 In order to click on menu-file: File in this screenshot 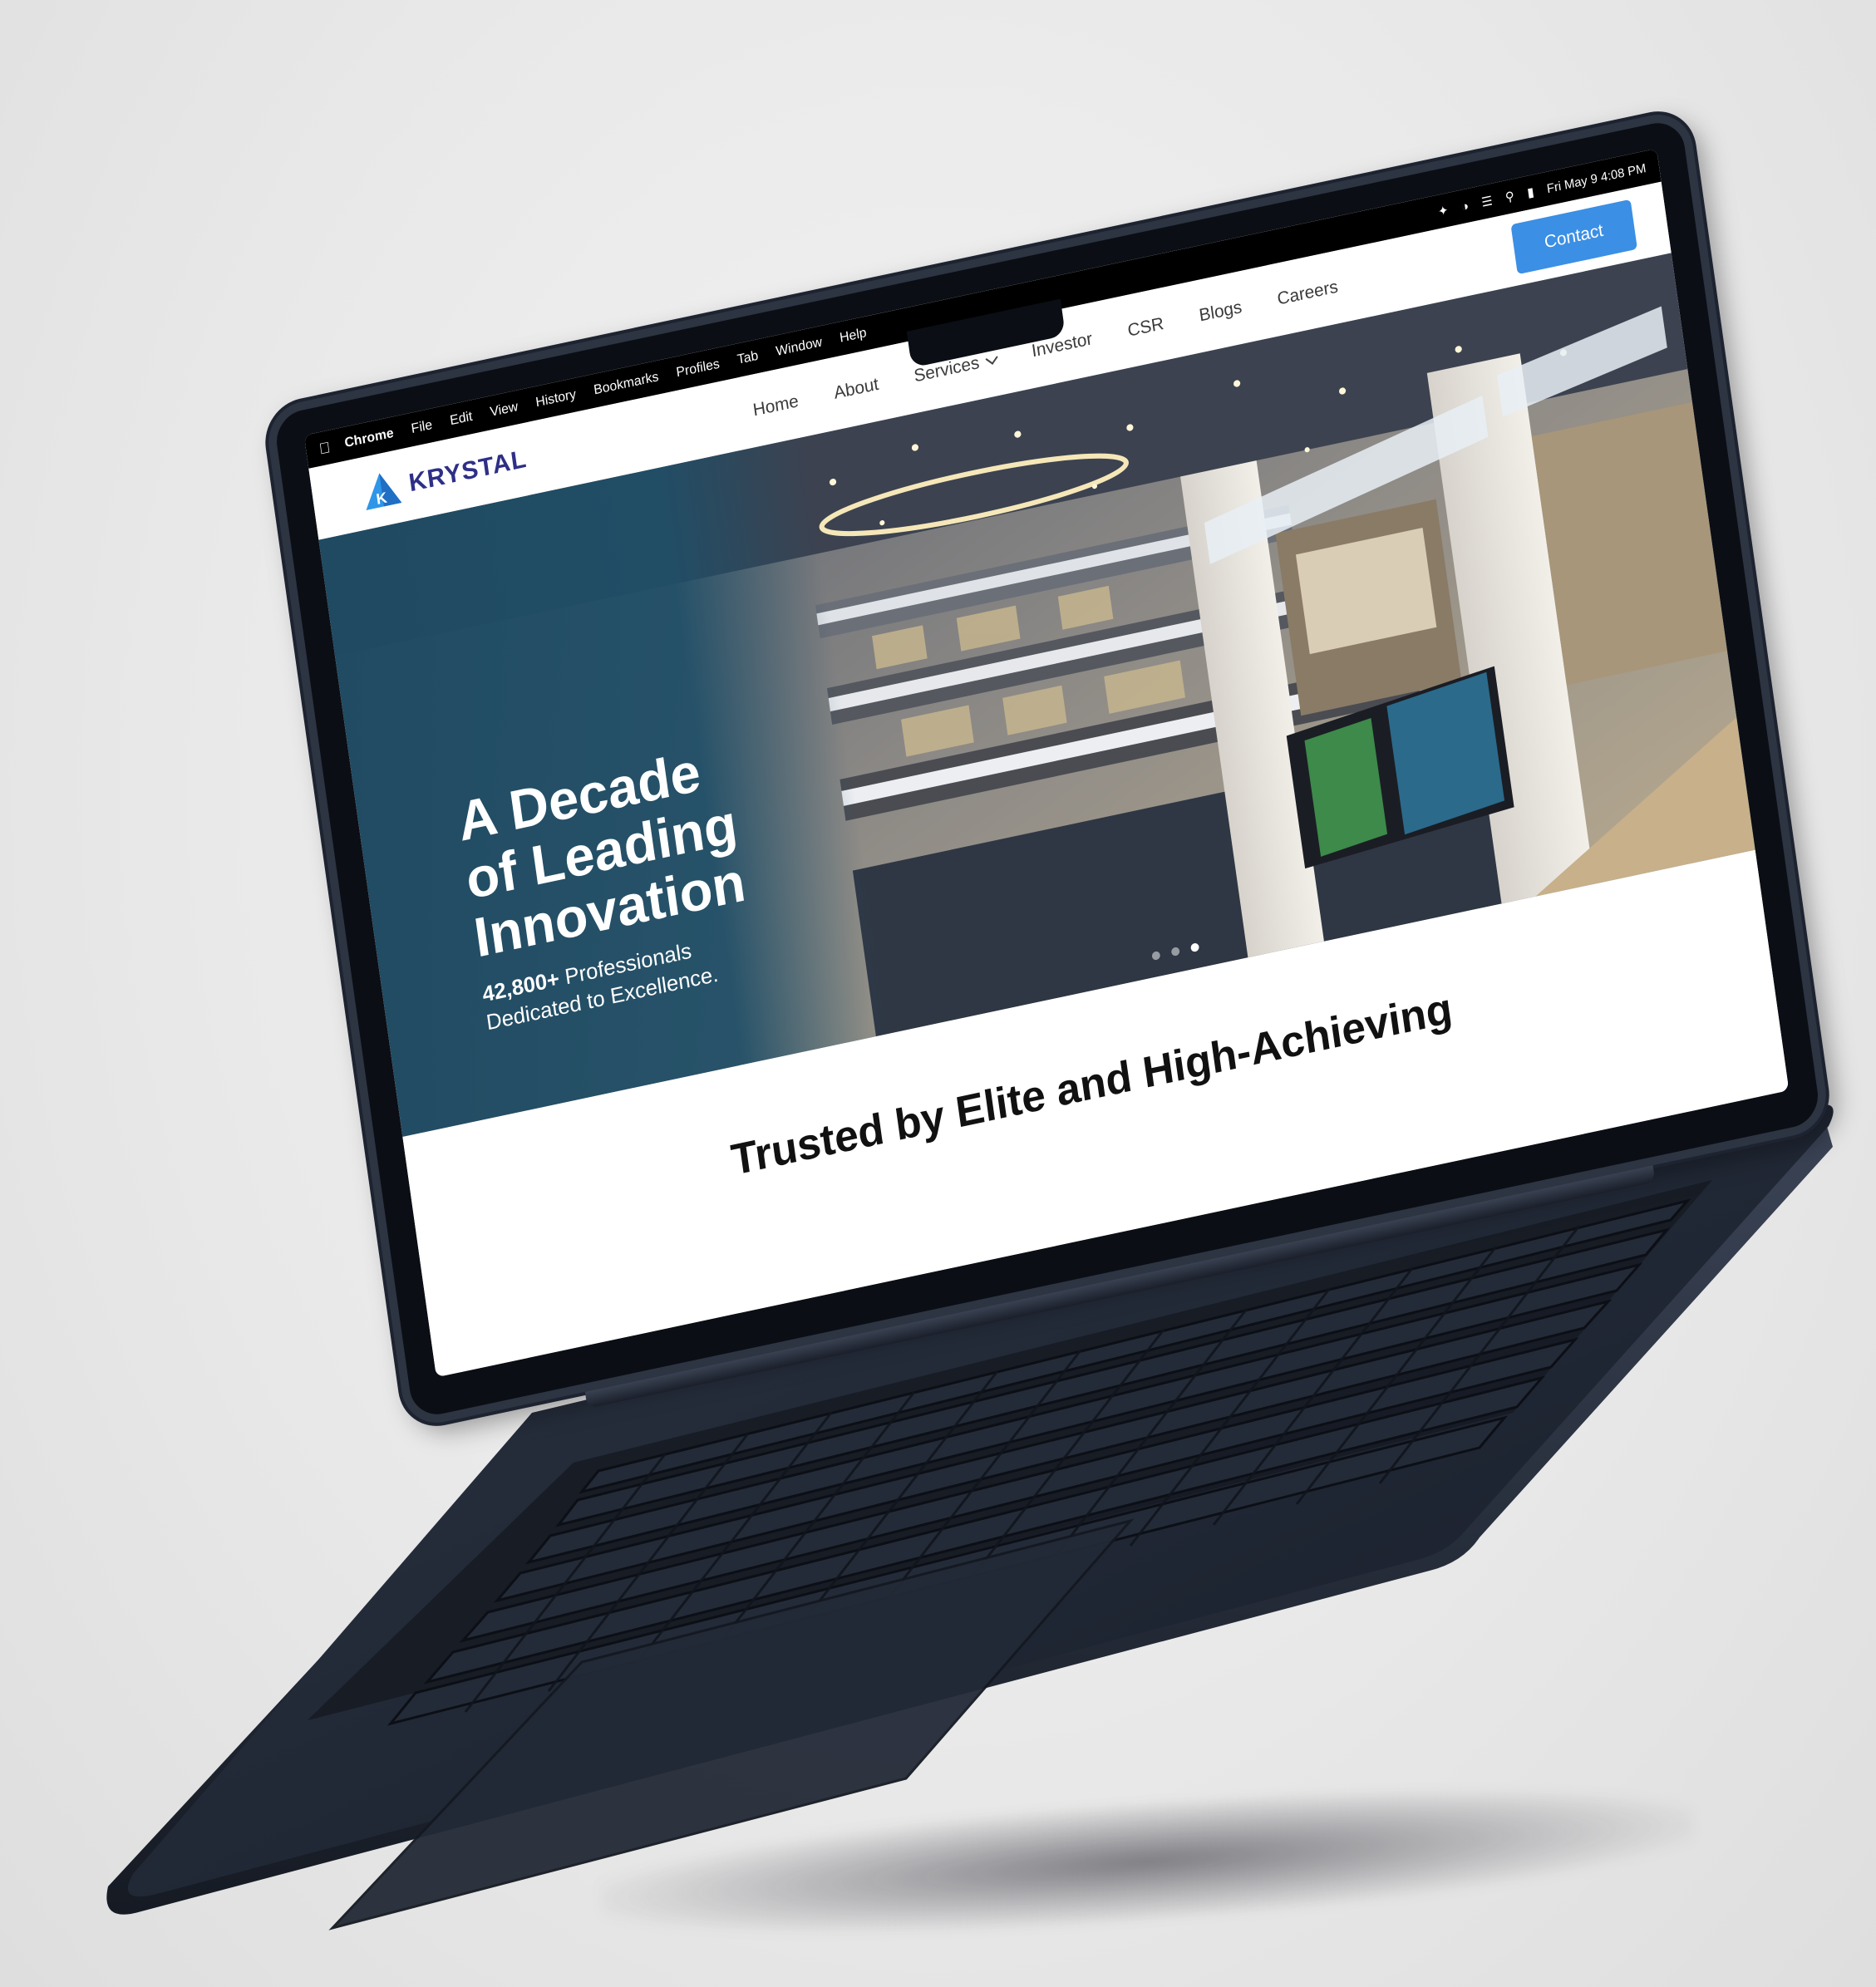, I will do `click(422, 427)`.